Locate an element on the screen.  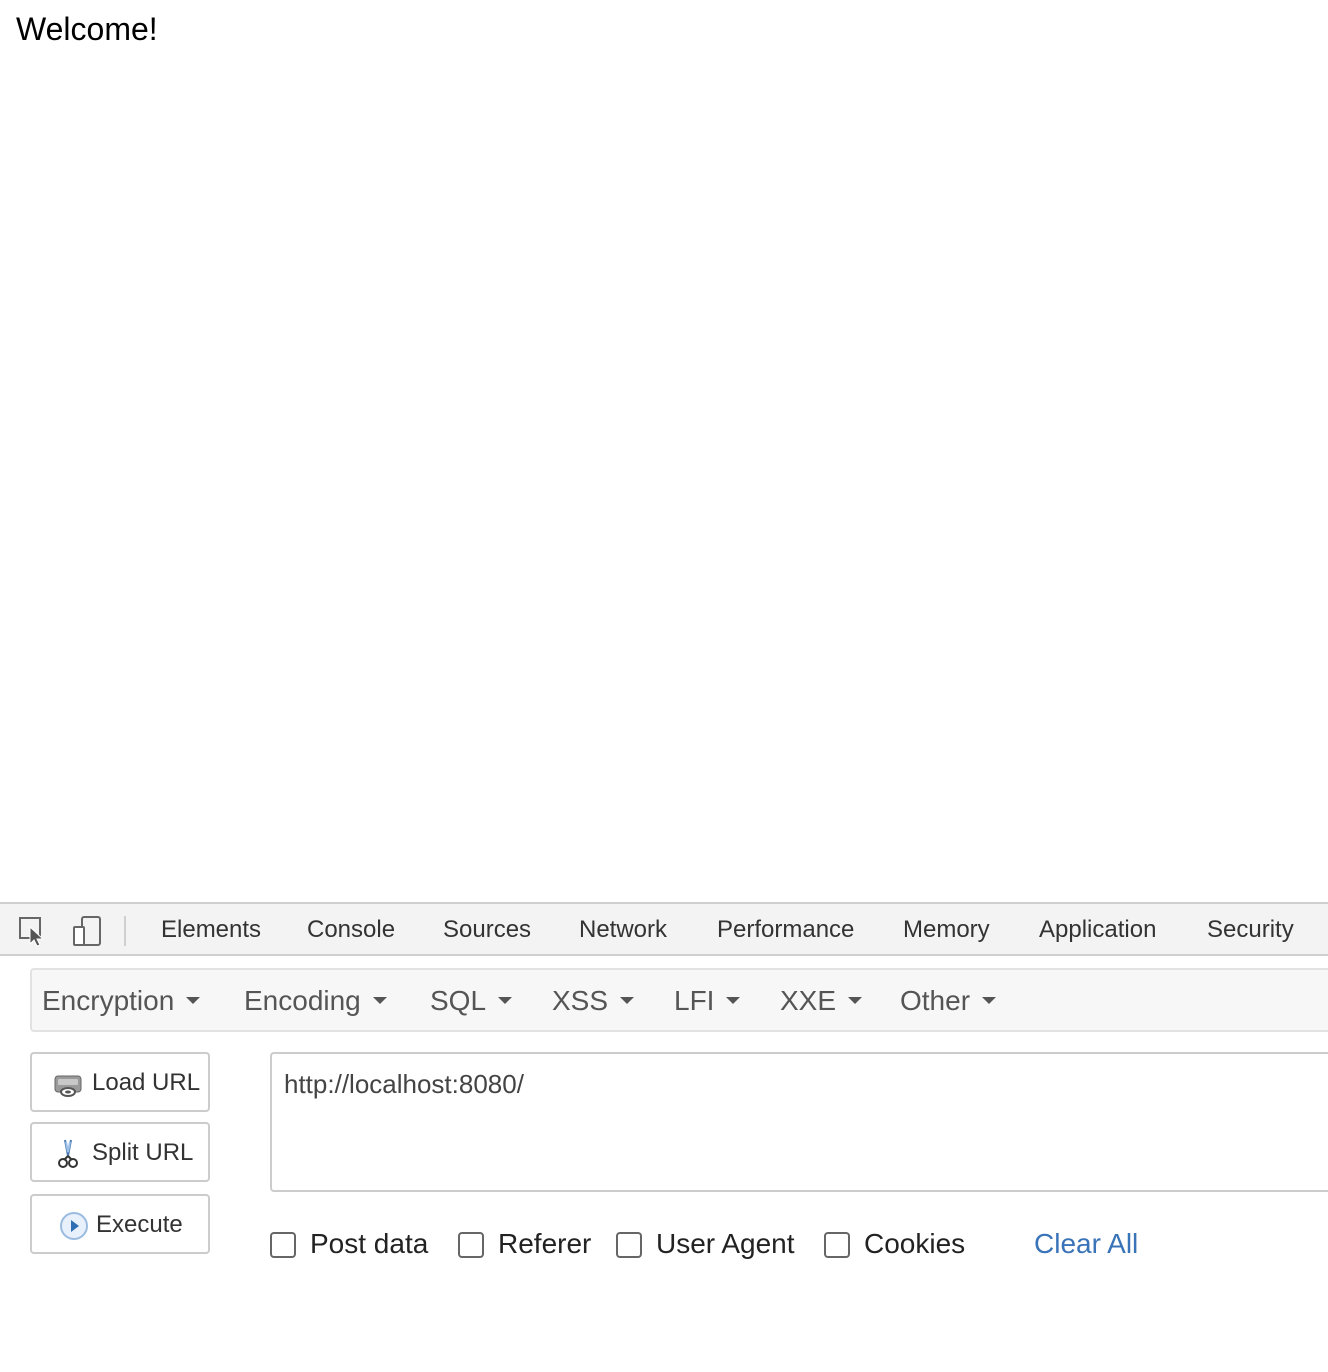
menu-xss-label: XSS is located at coordinates (580, 1000).